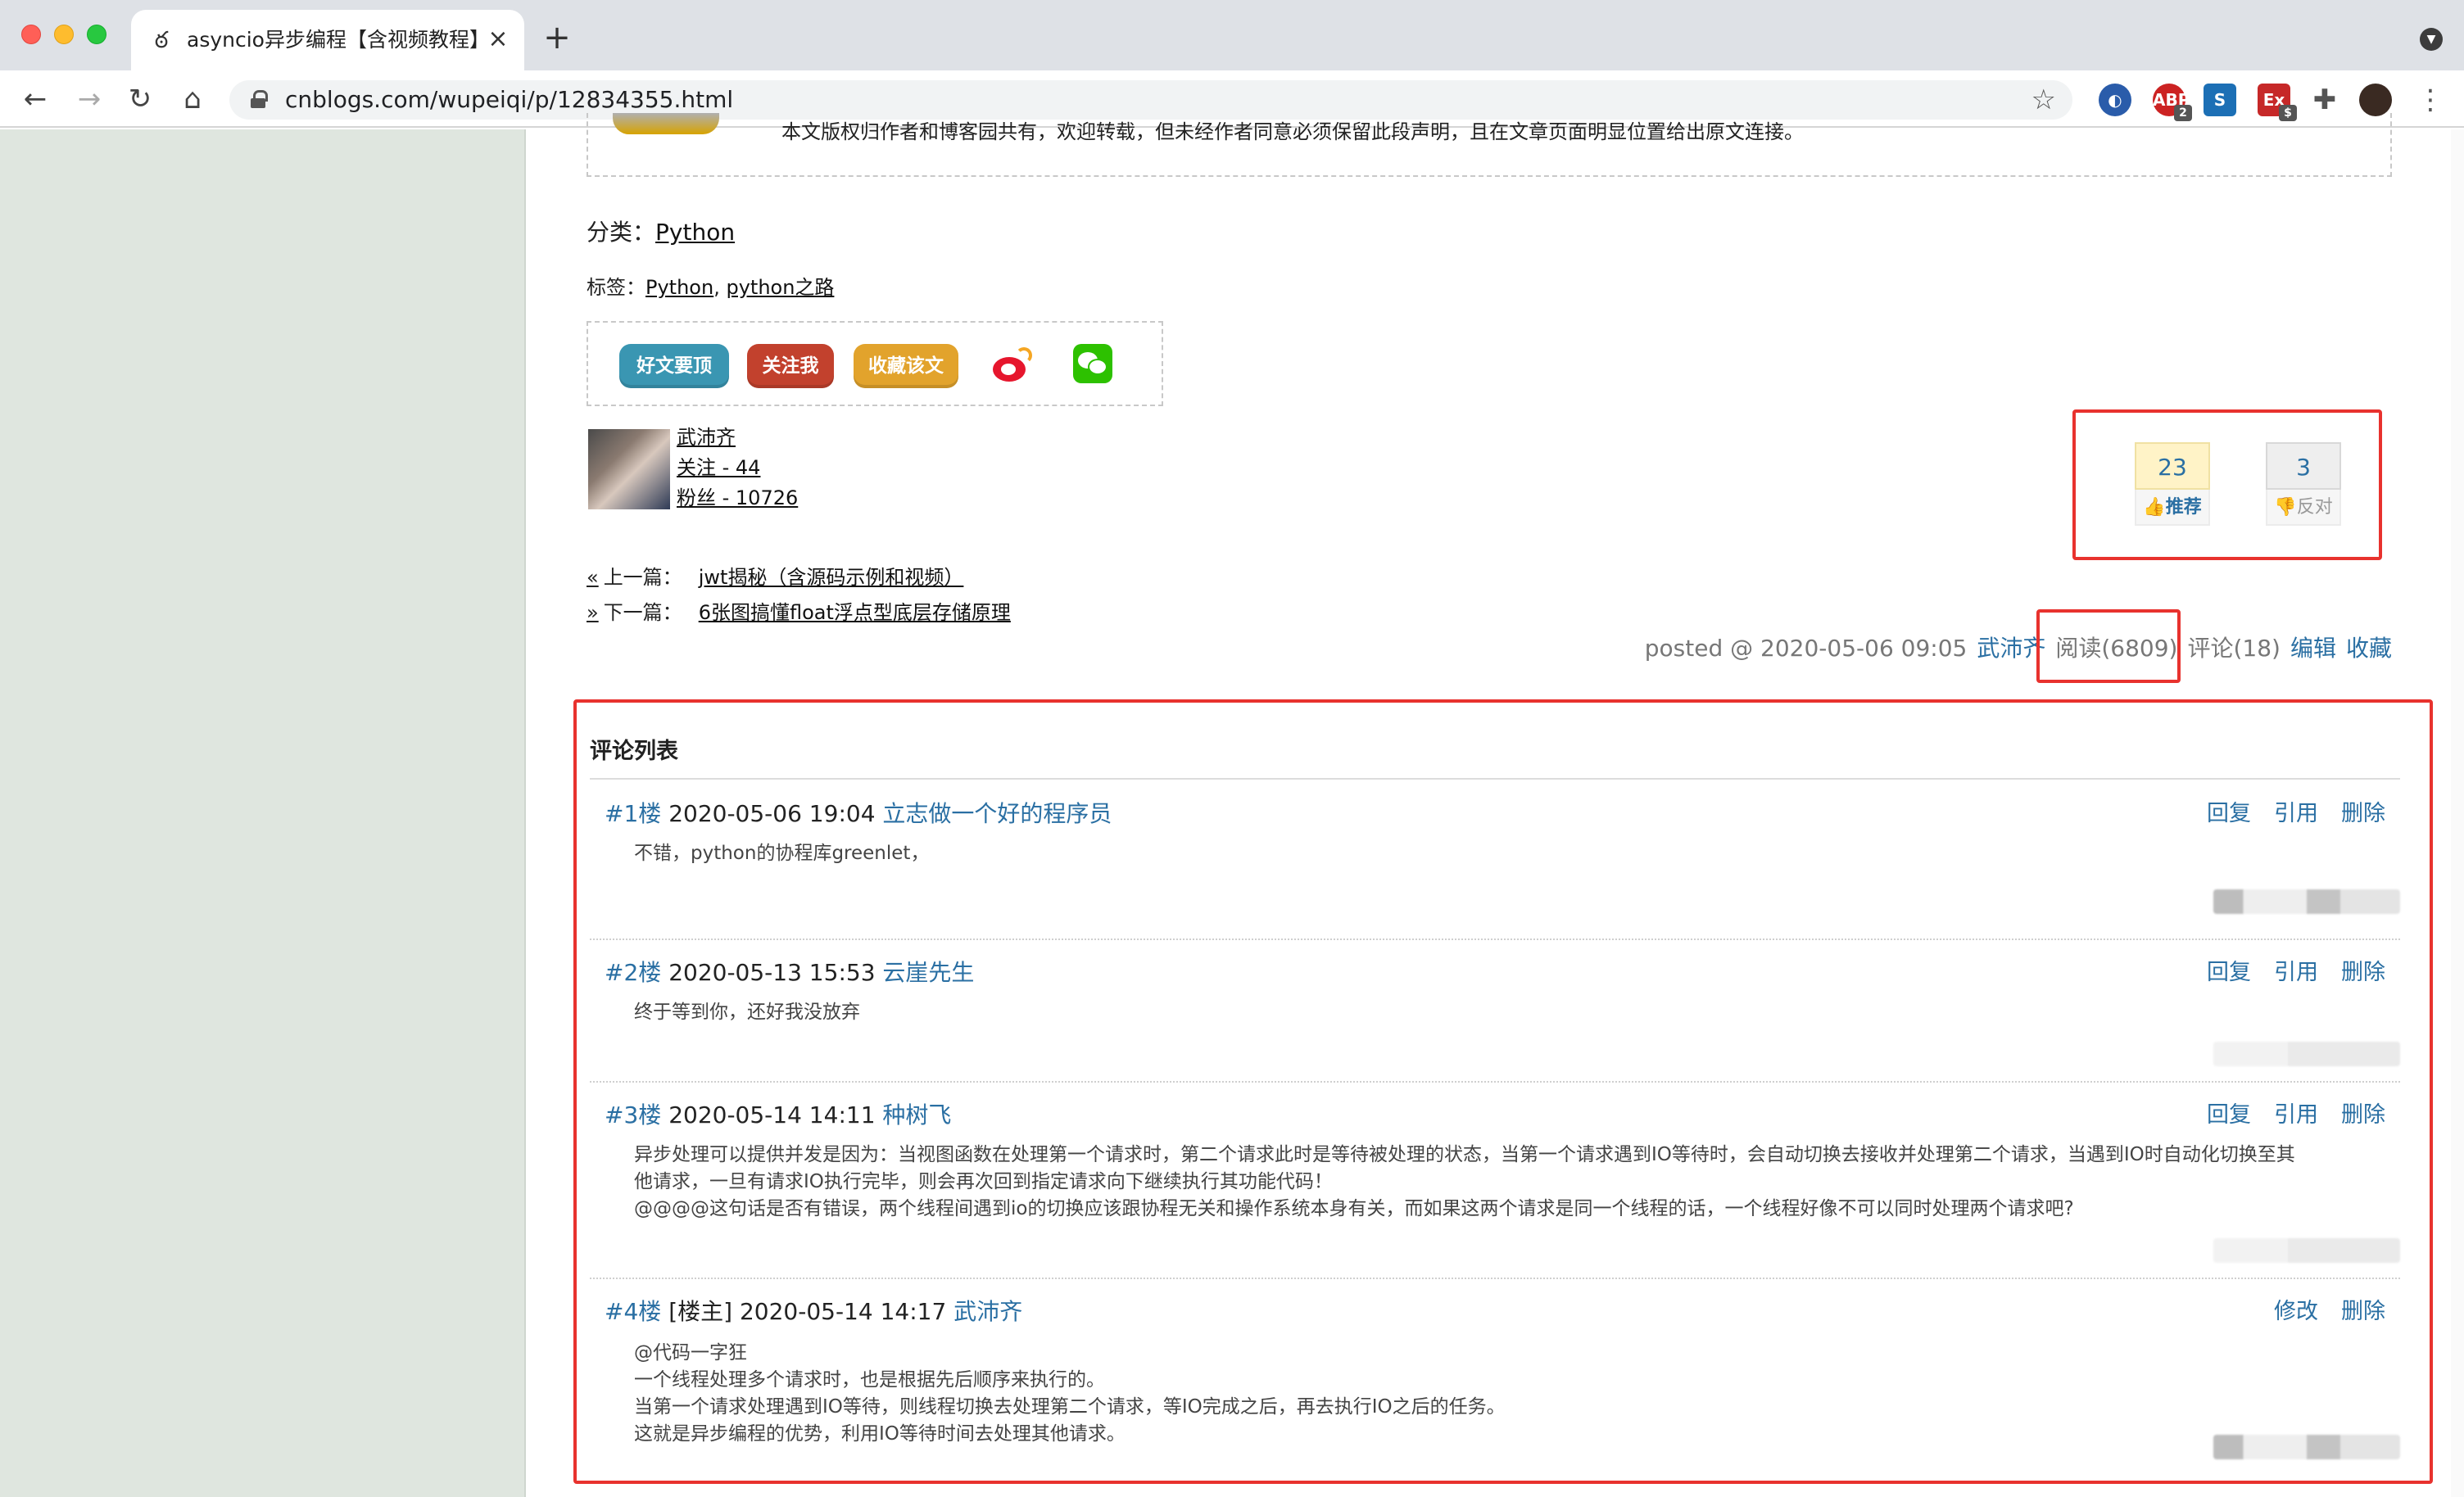 This screenshot has width=2464, height=1497. What do you see at coordinates (334, 40) in the screenshot?
I see `tab-title: asyncio异步编程【含视频教程】` at bounding box center [334, 40].